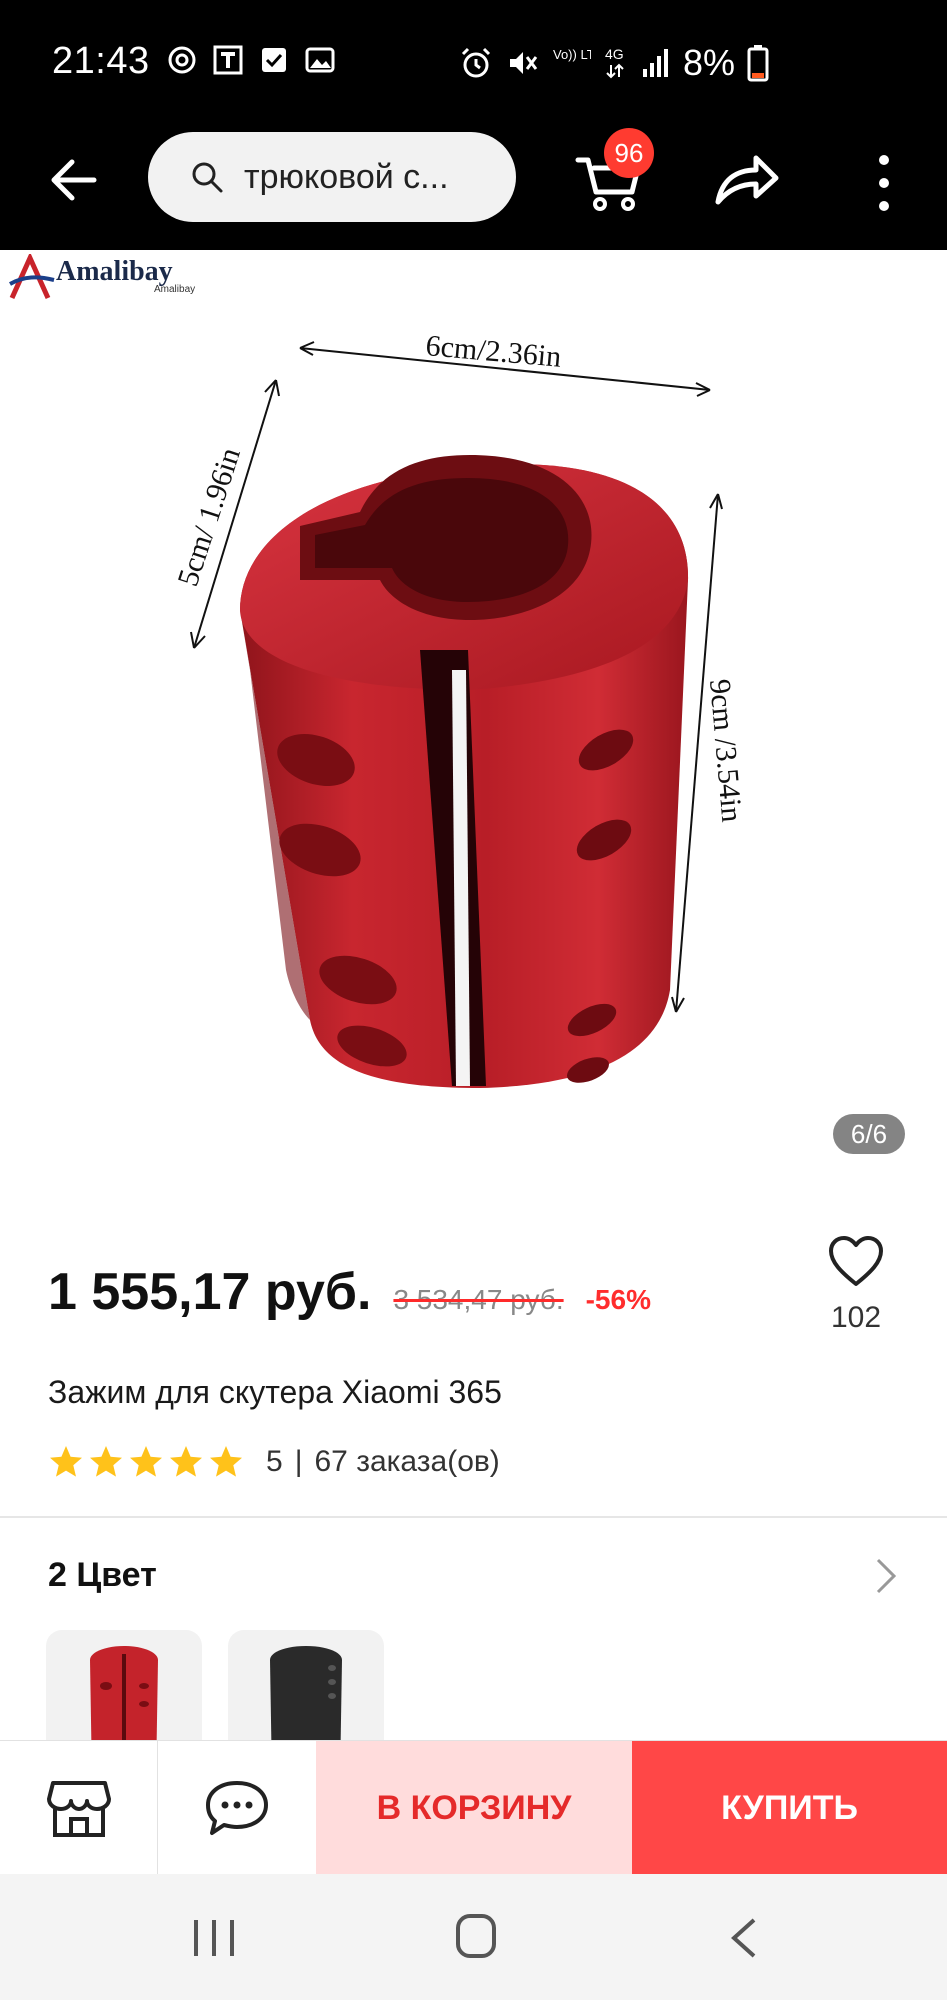  What do you see at coordinates (744, 1938) in the screenshot?
I see `nav-back-icon` at bounding box center [744, 1938].